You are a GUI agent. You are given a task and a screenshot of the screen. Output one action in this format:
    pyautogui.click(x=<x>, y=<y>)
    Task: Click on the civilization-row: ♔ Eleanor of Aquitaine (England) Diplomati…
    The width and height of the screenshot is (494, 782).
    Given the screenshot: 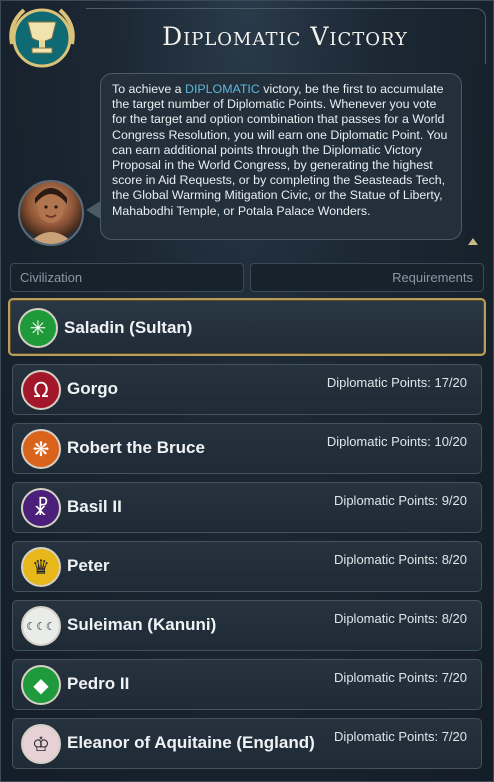 What is the action you would take?
    pyautogui.click(x=247, y=743)
    